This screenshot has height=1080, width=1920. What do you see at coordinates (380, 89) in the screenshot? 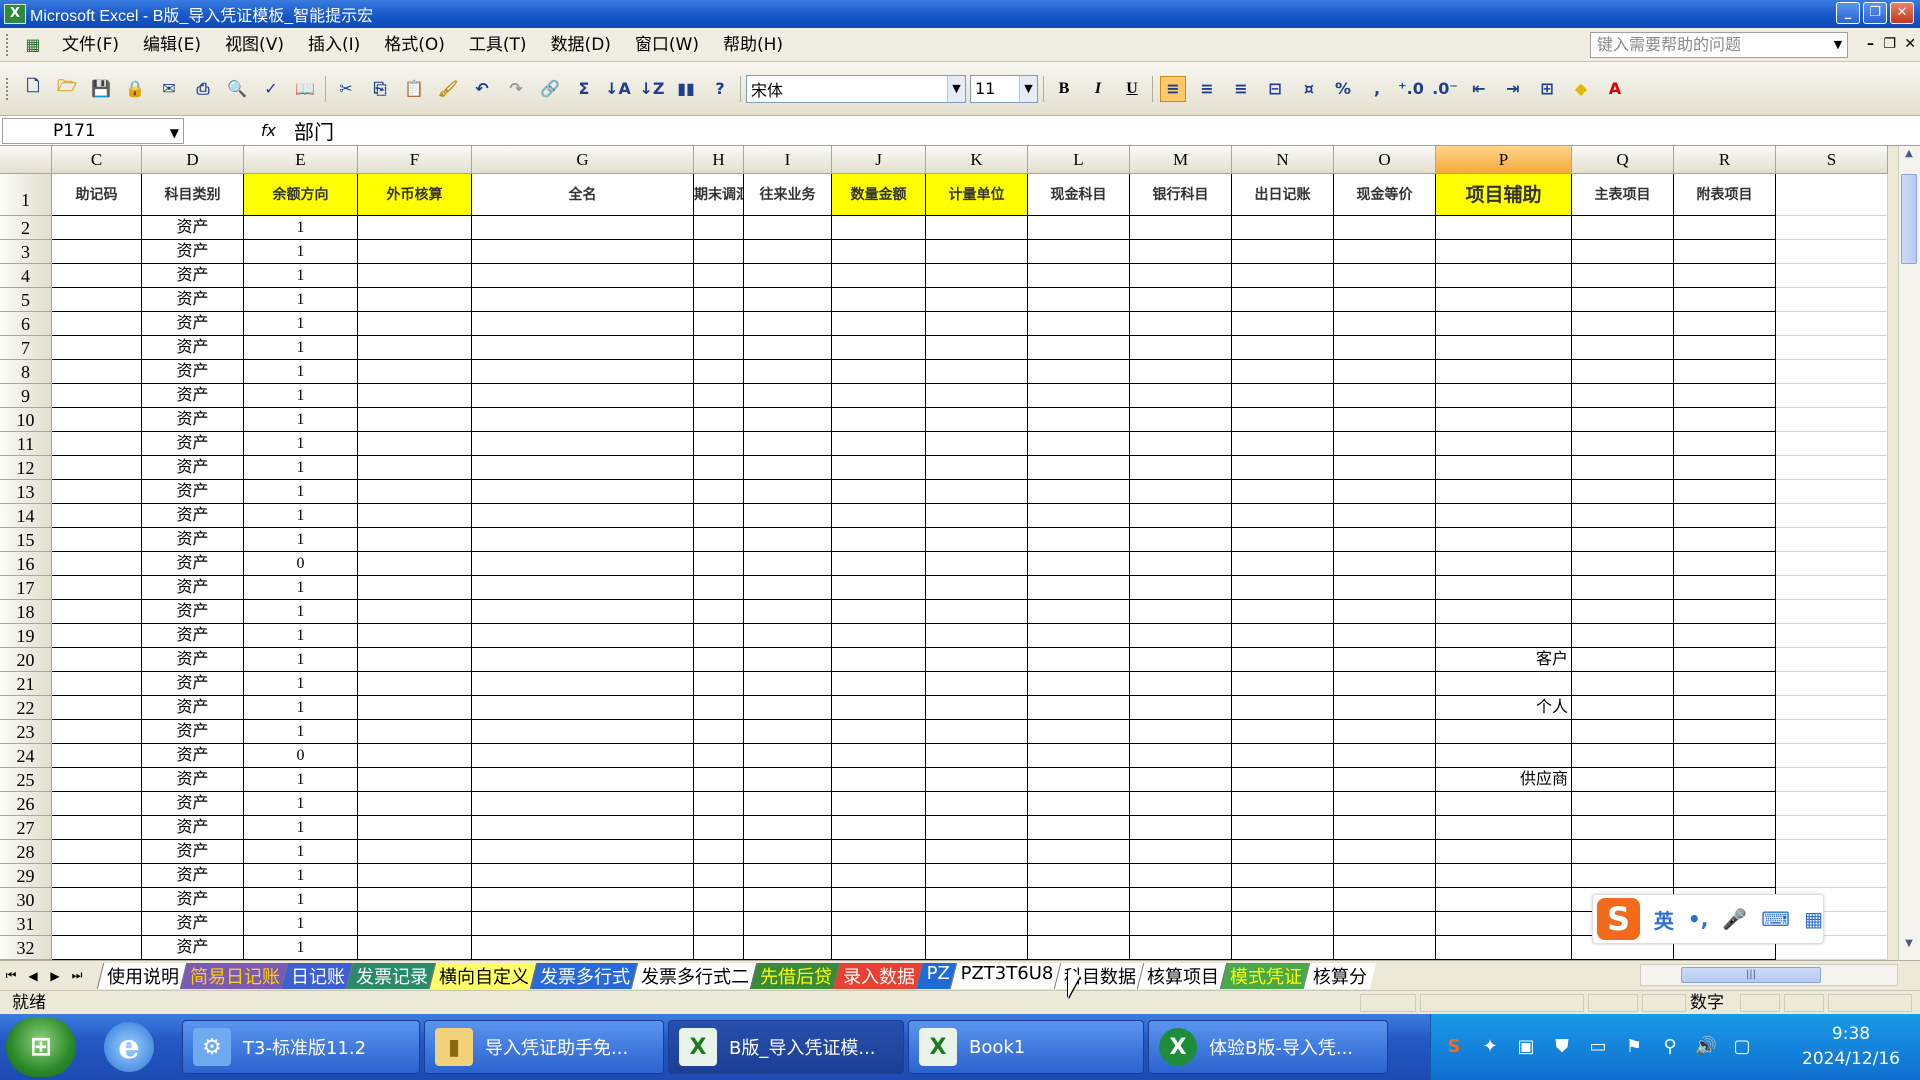
I see `copy-icon: ⎘` at bounding box center [380, 89].